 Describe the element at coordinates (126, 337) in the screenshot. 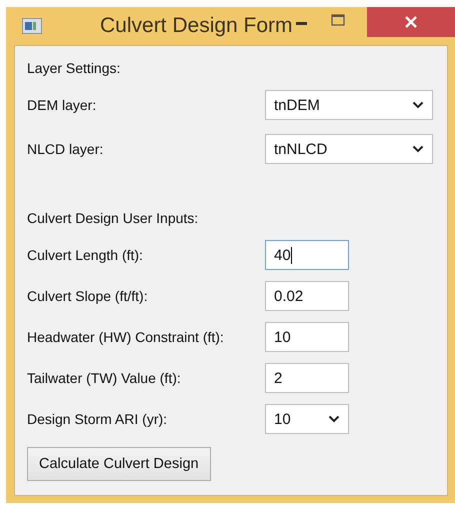

I see `field-label: Headwater (HW) Constraint (ft):` at that location.